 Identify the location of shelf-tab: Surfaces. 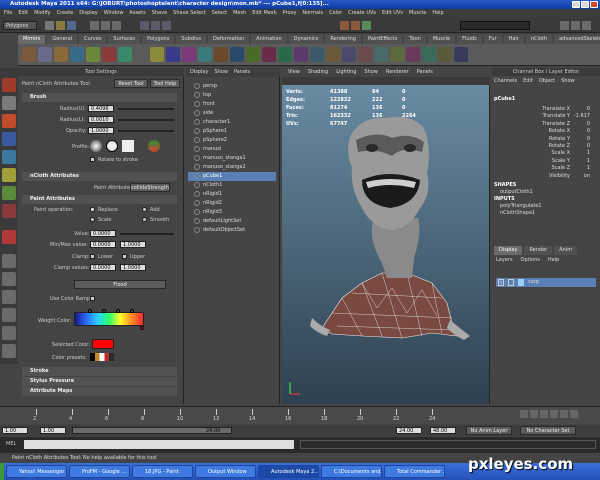
(124, 39).